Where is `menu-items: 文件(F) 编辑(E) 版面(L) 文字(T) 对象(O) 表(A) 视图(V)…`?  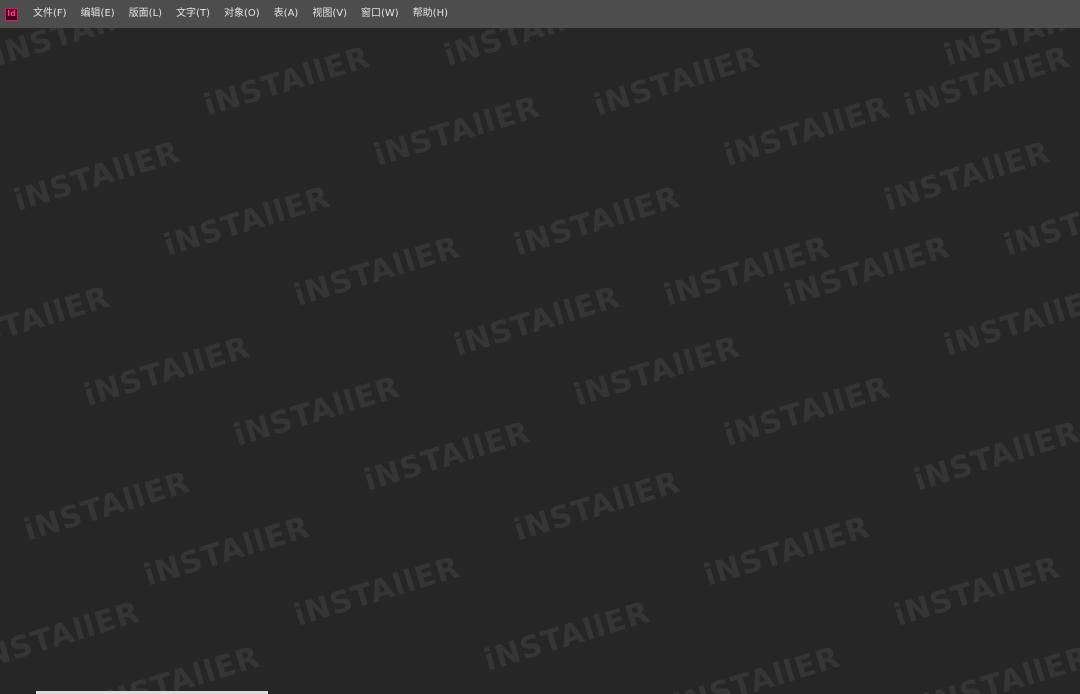
menu-items: 文件(F) 编辑(E) 版面(L) 文字(T) 对象(O) 表(A) 视图(V)… is located at coordinates (240, 14).